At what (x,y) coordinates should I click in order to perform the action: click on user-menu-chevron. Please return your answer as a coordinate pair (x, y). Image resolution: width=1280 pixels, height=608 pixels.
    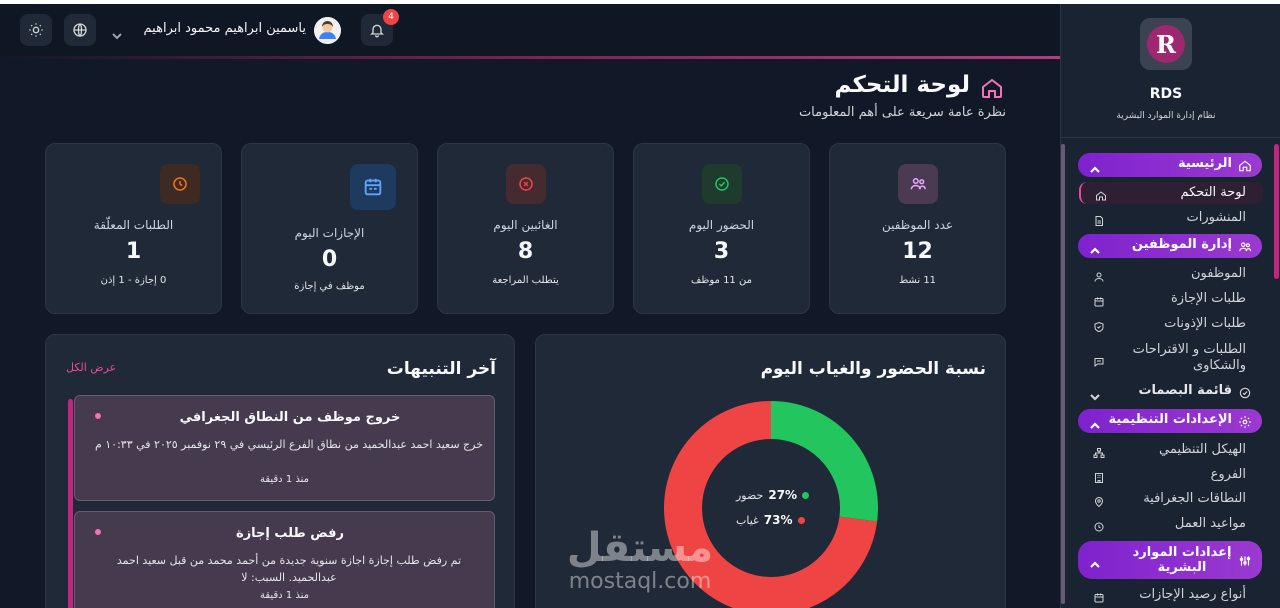
    Looking at the image, I should click on (117, 33).